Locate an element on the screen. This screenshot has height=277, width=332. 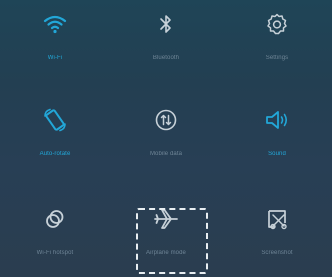
tile-settings: Settings is located at coordinates (277, 35).